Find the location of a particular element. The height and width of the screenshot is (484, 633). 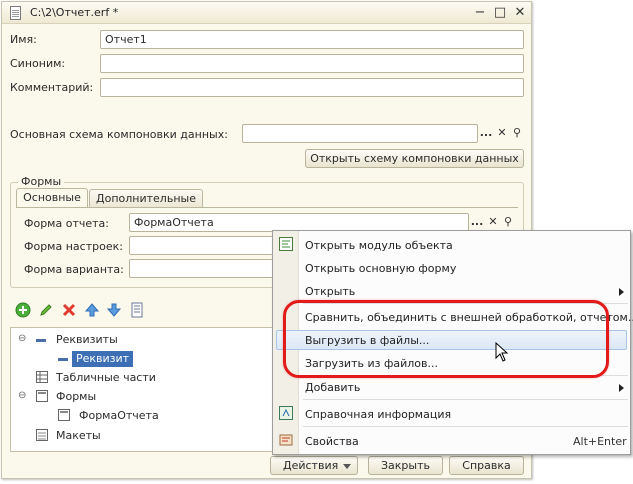

menu-item-reference-info: Справочная информация is located at coordinates (378, 414).